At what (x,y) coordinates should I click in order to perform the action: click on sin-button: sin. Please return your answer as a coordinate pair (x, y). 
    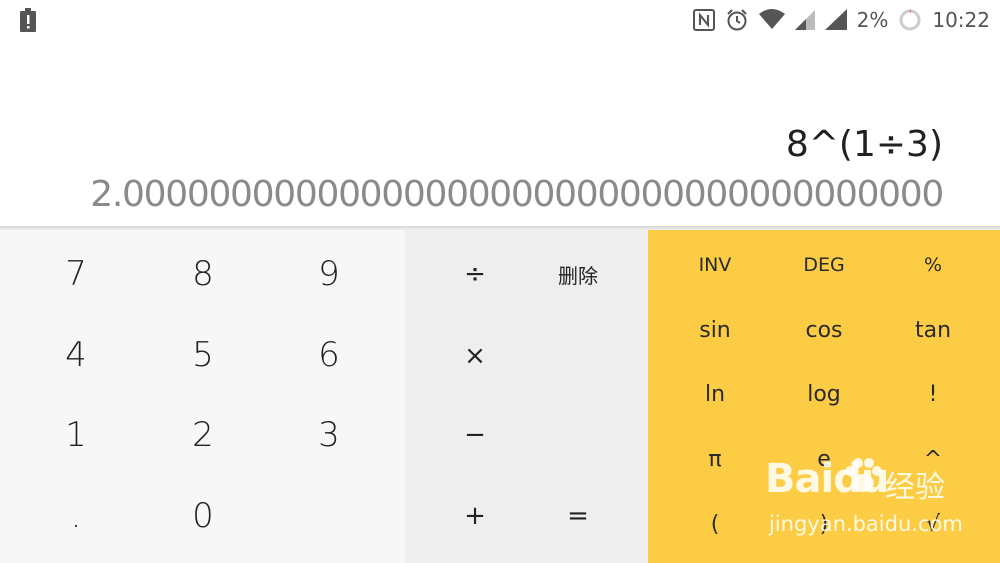
    Looking at the image, I should click on (715, 330).